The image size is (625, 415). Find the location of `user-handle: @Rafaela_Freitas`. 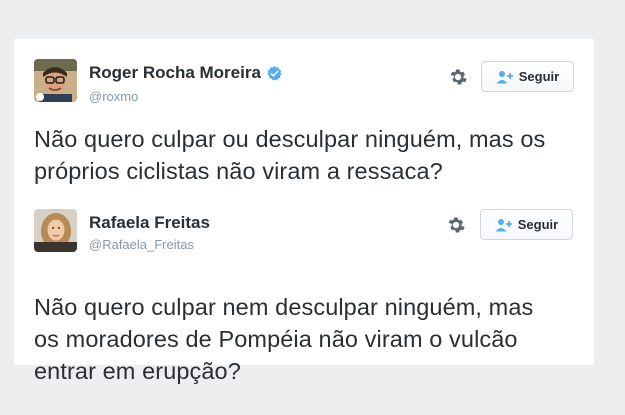

user-handle: @Rafaela_Freitas is located at coordinates (141, 244).